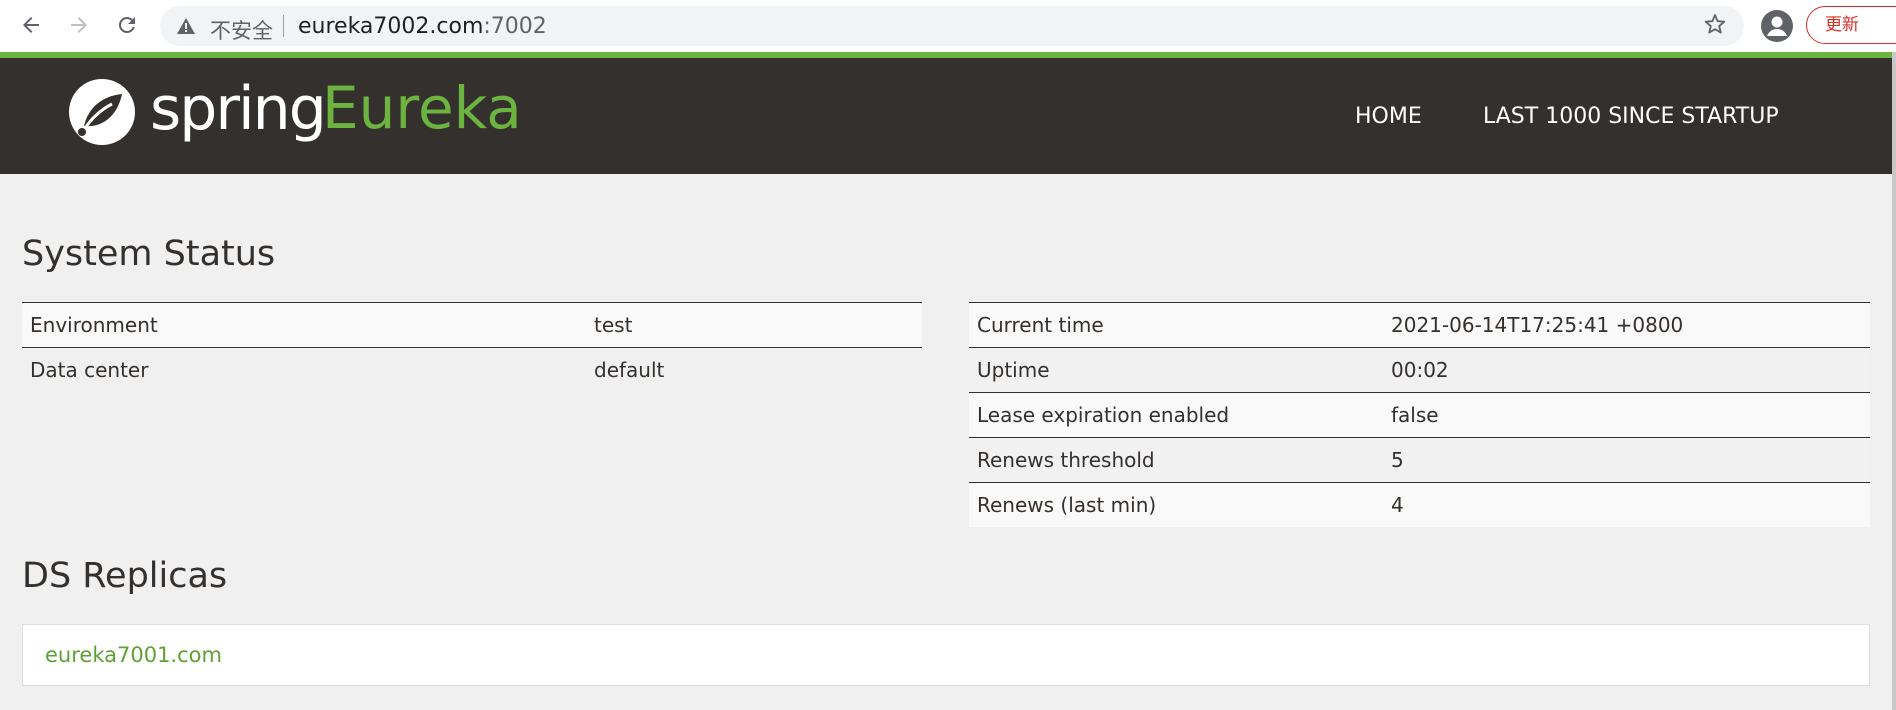  What do you see at coordinates (946, 655) in the screenshot?
I see `replicas-list: eureka7001.com` at bounding box center [946, 655].